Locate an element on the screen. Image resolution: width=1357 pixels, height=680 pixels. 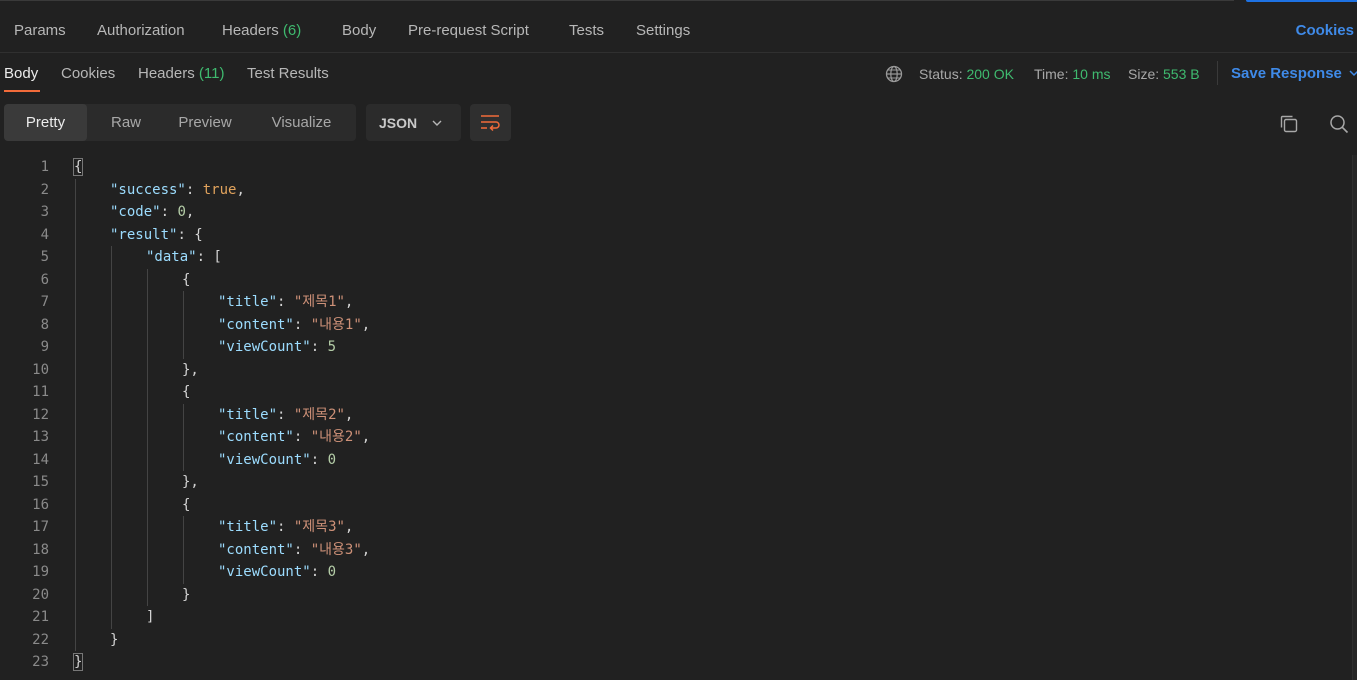
status-indicator: Status: 200 OK is located at coordinates (966, 74).